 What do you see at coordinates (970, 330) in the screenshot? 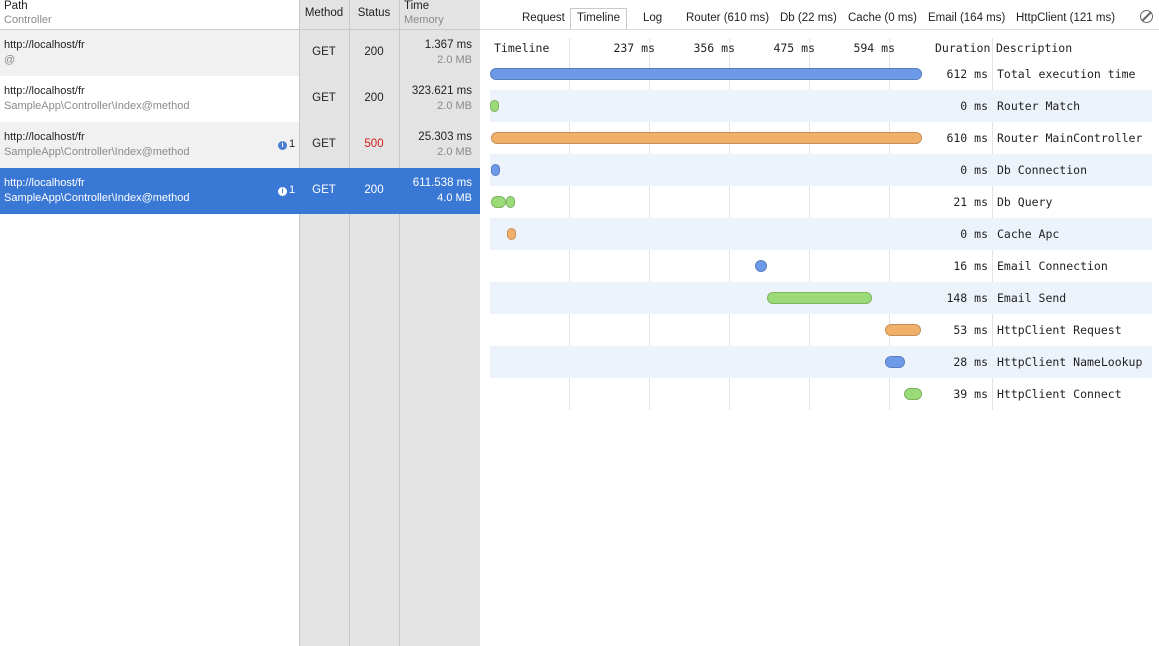
I see `timeline-duration: 53 ms` at bounding box center [970, 330].